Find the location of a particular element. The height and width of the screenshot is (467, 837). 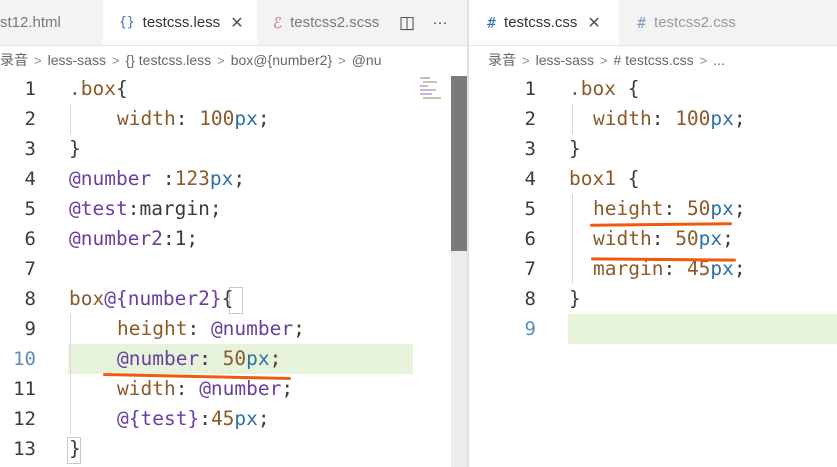

line-number-current: 10 is located at coordinates (24, 359).